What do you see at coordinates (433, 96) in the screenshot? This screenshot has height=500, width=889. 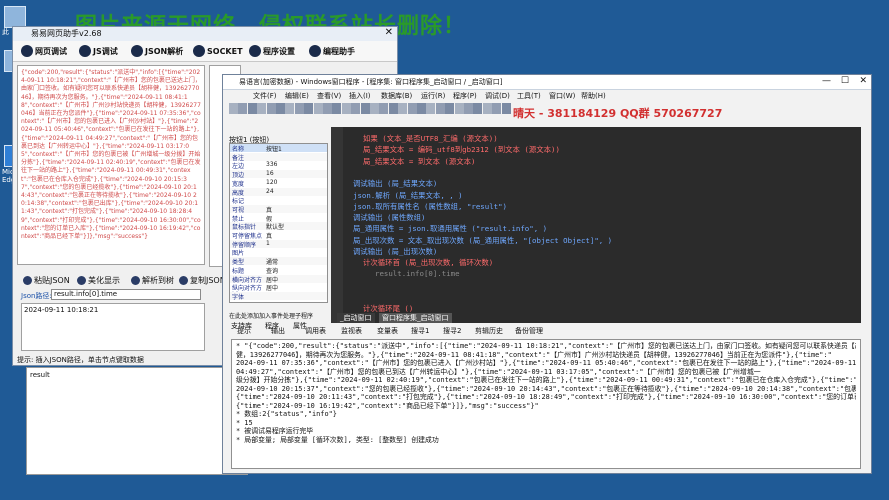 I see `menu-run: 运行(R)` at bounding box center [433, 96].